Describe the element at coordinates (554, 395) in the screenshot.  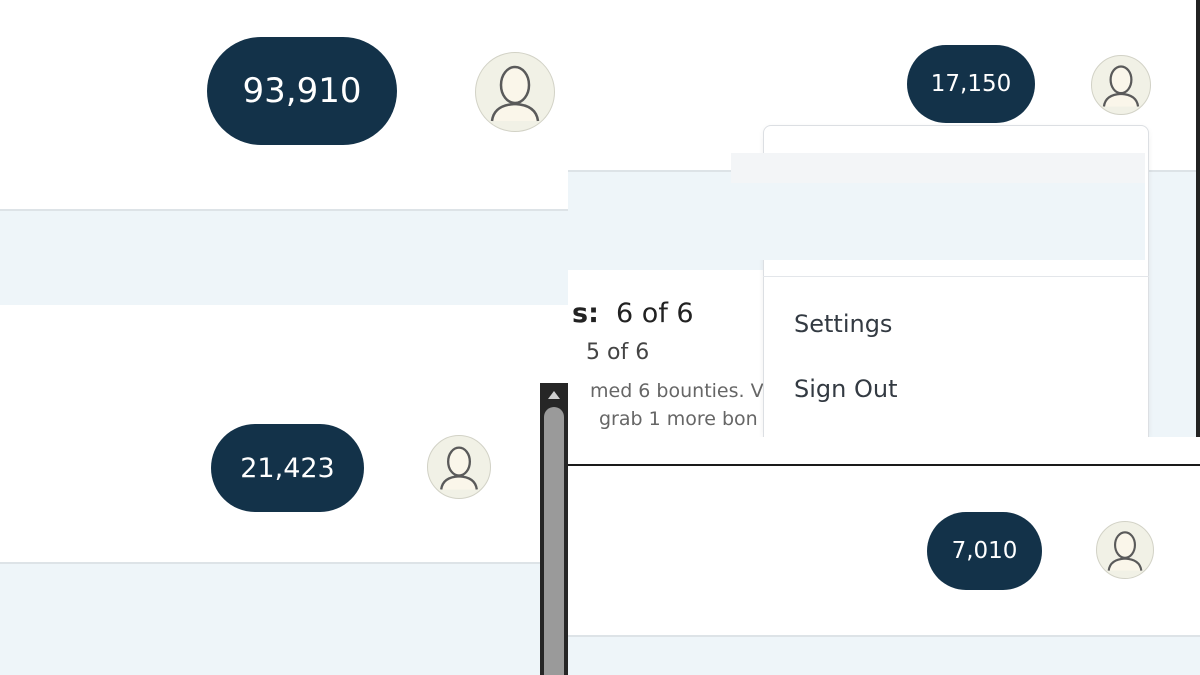
I see `scroll-up-arrow-icon` at that location.